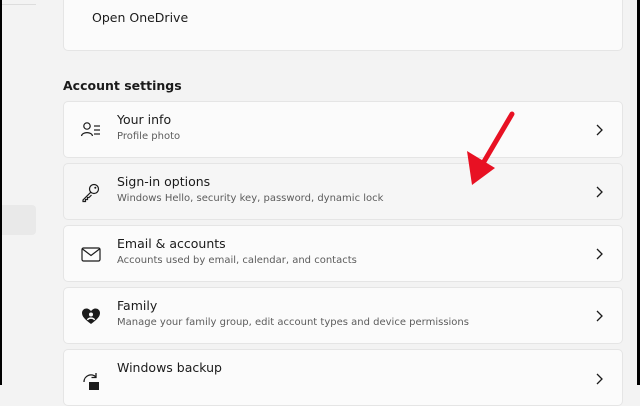  What do you see at coordinates (171, 243) in the screenshot?
I see `email-accounts-title: Email & accounts` at bounding box center [171, 243].